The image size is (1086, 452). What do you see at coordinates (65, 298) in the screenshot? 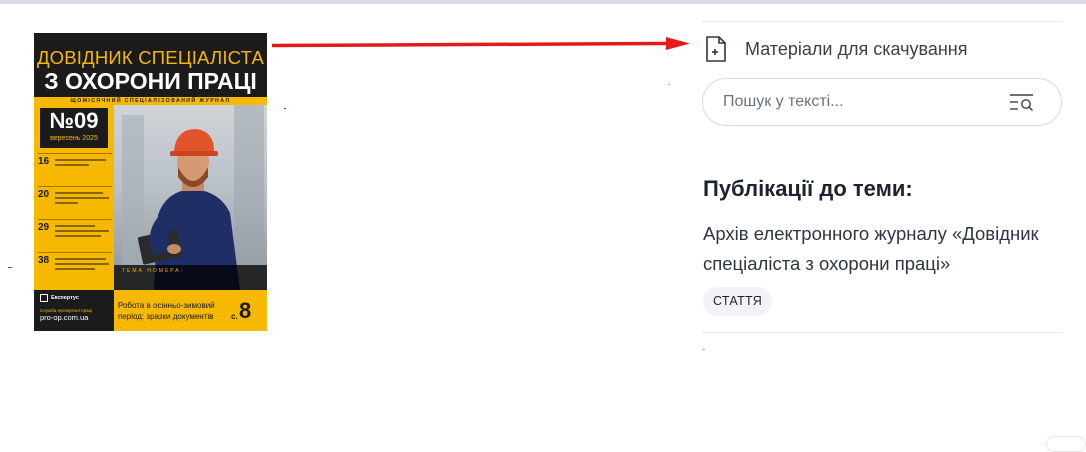
I see `publisher-name: Експертус` at bounding box center [65, 298].